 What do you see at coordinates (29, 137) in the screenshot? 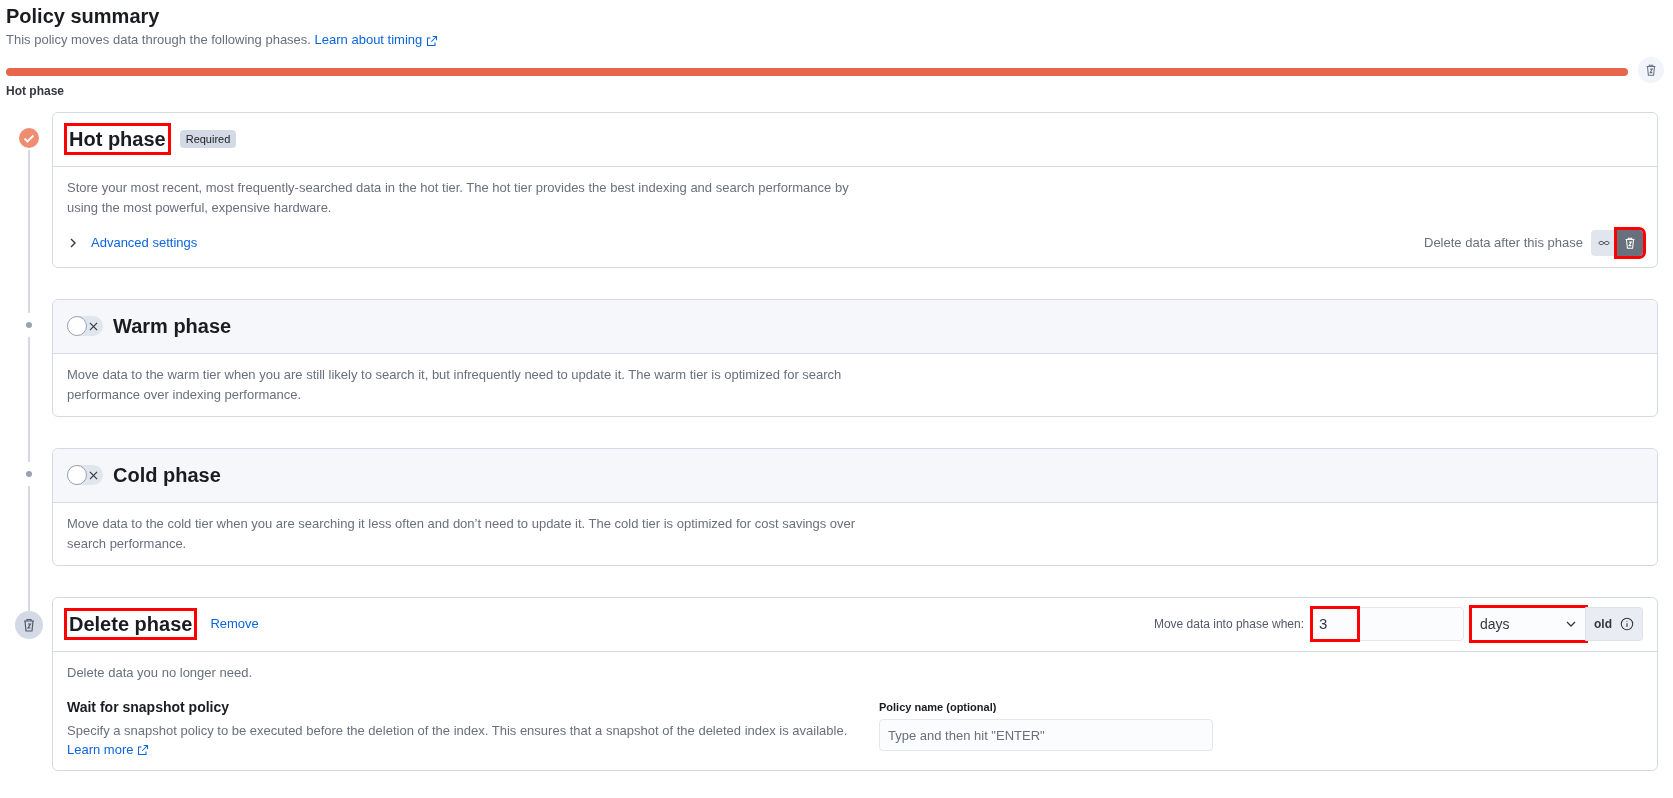
I see `check-circle-icon` at bounding box center [29, 137].